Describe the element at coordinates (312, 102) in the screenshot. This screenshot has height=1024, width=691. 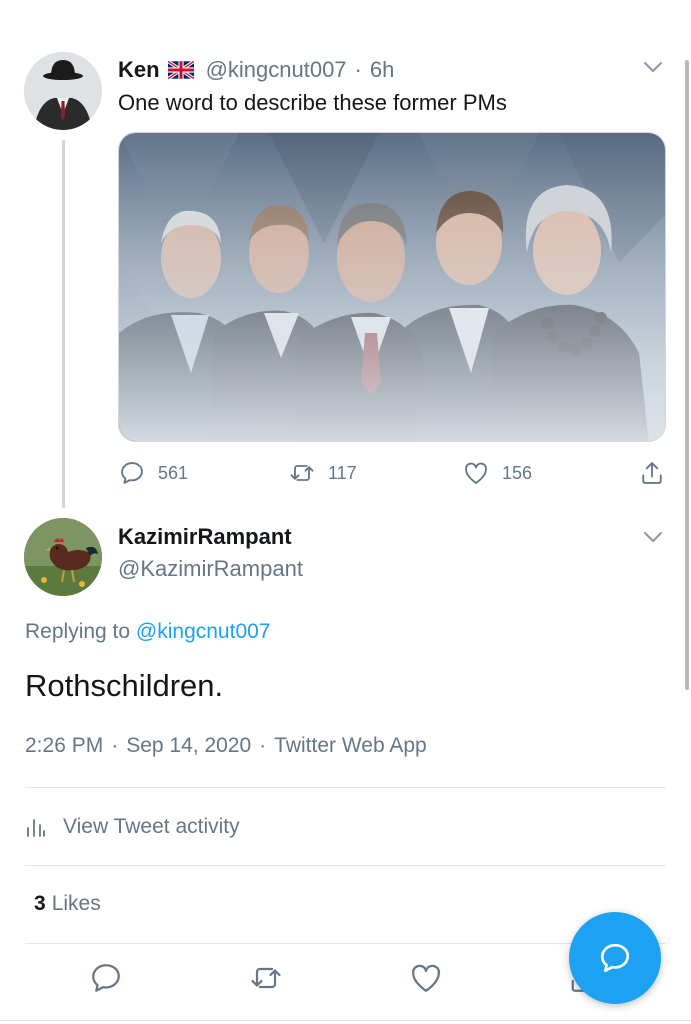
I see `tweet-text: One word to describe these former PMs` at that location.